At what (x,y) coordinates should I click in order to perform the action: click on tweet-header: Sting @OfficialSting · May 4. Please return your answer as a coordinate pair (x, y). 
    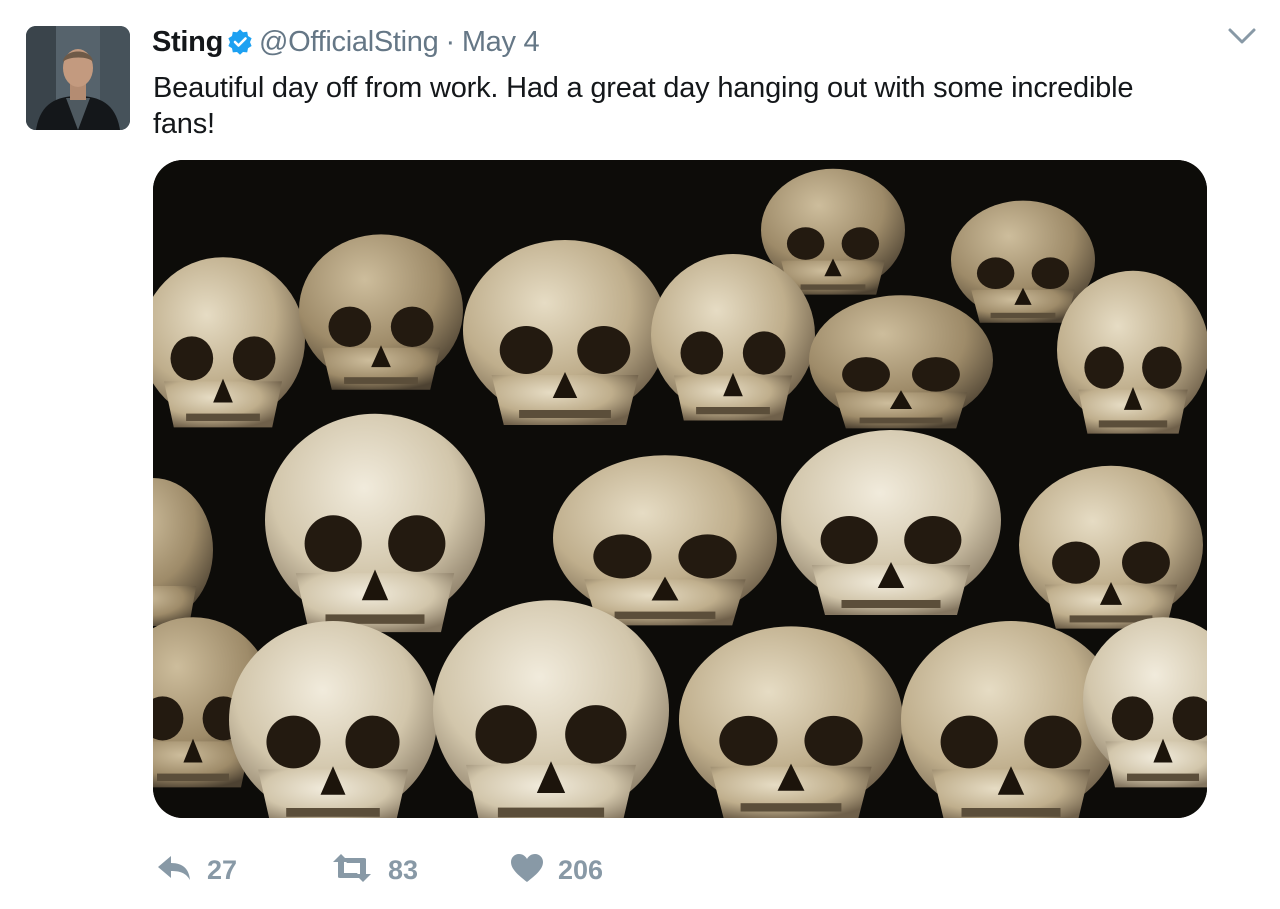
    Looking at the image, I should click on (346, 42).